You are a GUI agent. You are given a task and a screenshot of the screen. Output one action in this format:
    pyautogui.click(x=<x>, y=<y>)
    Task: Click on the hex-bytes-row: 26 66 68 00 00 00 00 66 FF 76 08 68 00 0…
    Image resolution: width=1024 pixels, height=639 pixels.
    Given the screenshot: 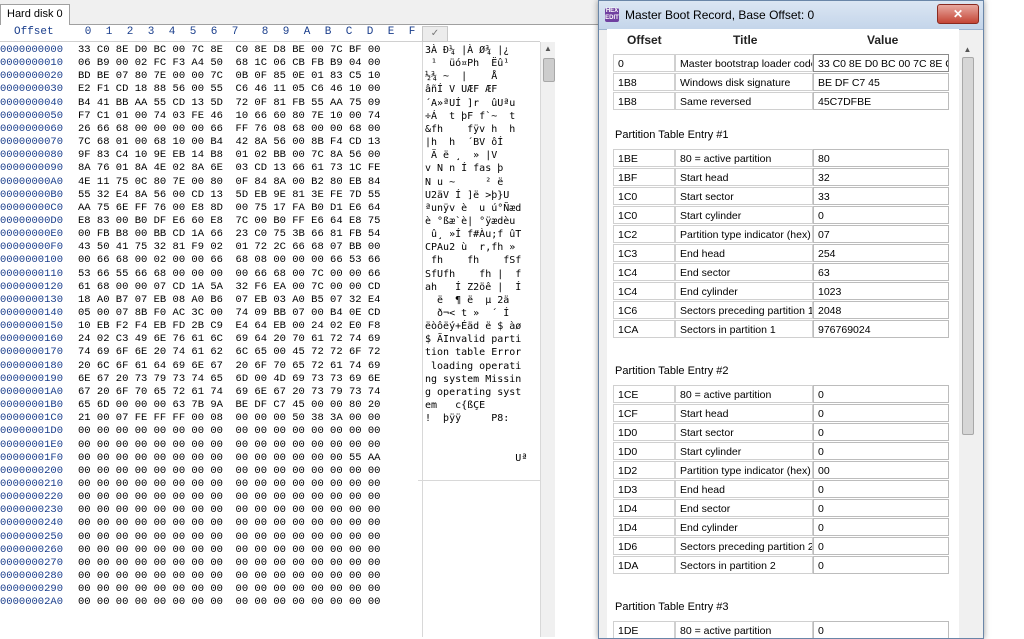 What is the action you would take?
    pyautogui.click(x=229, y=129)
    